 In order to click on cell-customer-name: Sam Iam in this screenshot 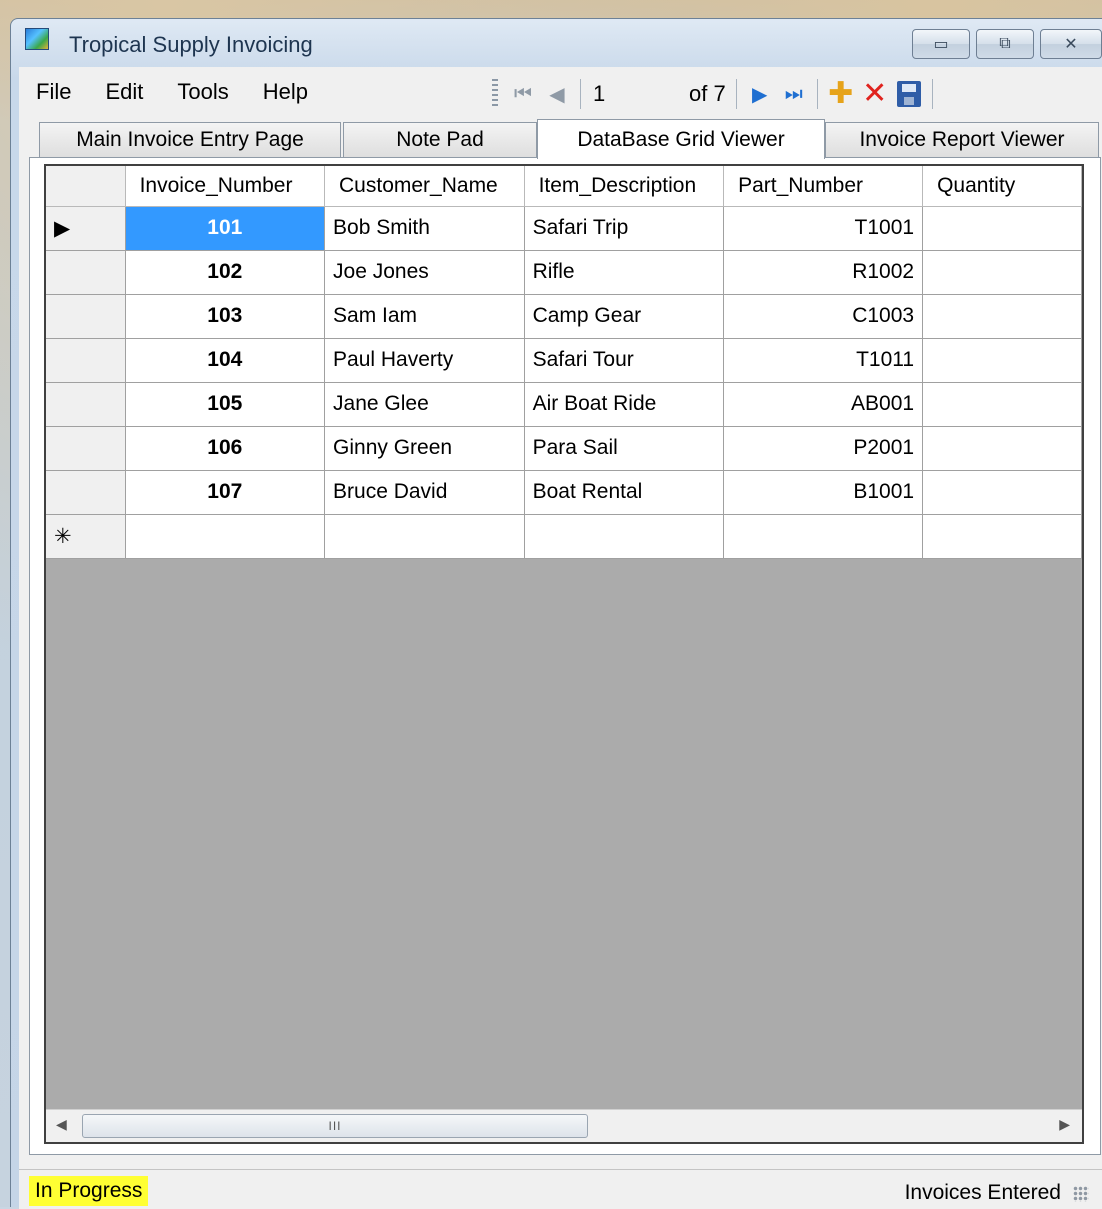, I will do `click(424, 316)`.